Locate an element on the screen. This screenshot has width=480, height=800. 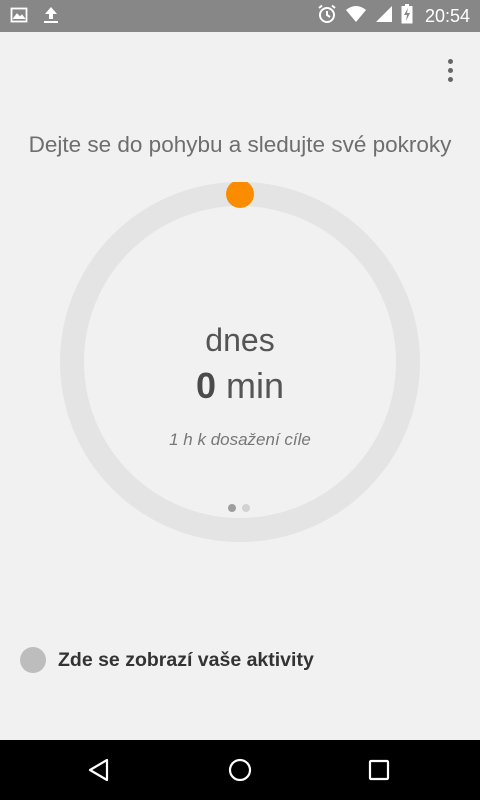
minutes-value: 0 is located at coordinates (205, 385).